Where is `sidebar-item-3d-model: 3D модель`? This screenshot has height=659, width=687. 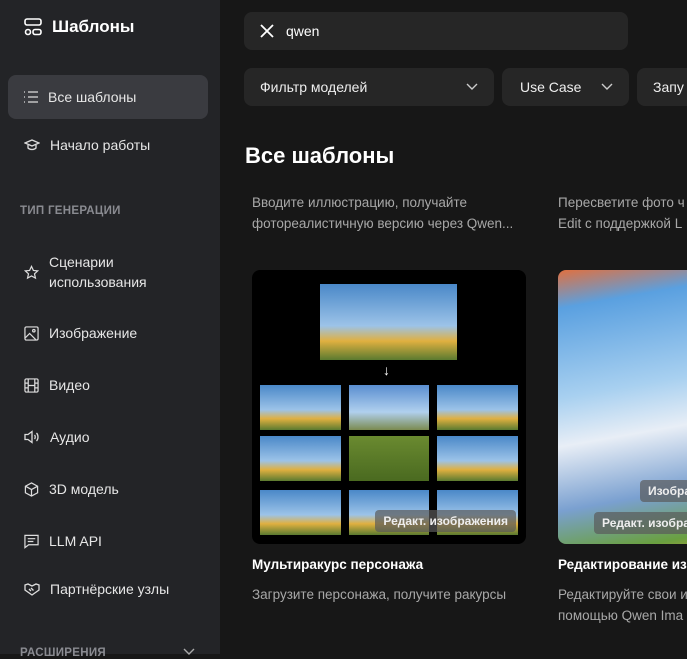 sidebar-item-3d-model: 3D модель is located at coordinates (108, 489).